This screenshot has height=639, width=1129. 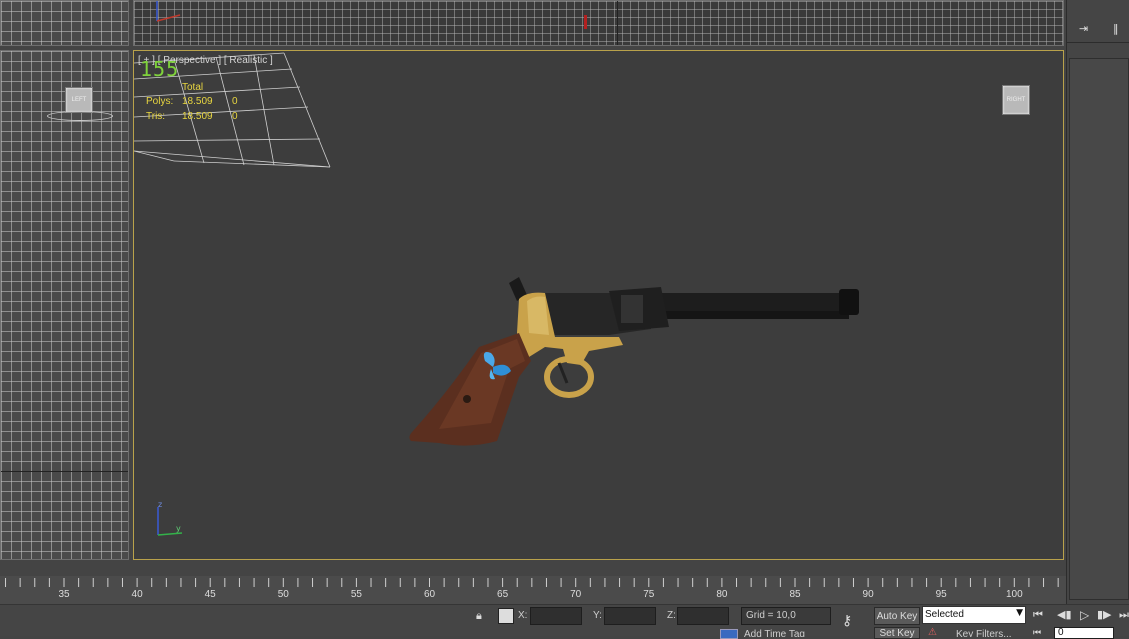 I want to click on lock-selection-icon: 🔒︎, so click(x=479, y=616).